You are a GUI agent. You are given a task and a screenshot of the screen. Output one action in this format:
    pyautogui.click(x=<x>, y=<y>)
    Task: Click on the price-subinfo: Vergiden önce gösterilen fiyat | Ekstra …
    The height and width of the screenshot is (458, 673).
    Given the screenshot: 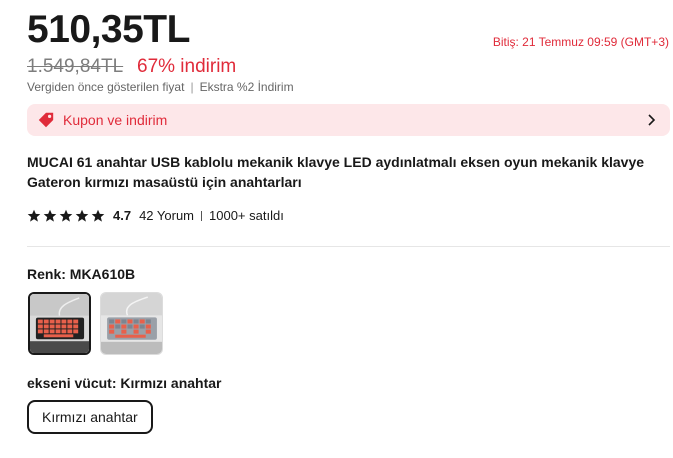 What is the action you would take?
    pyautogui.click(x=160, y=87)
    